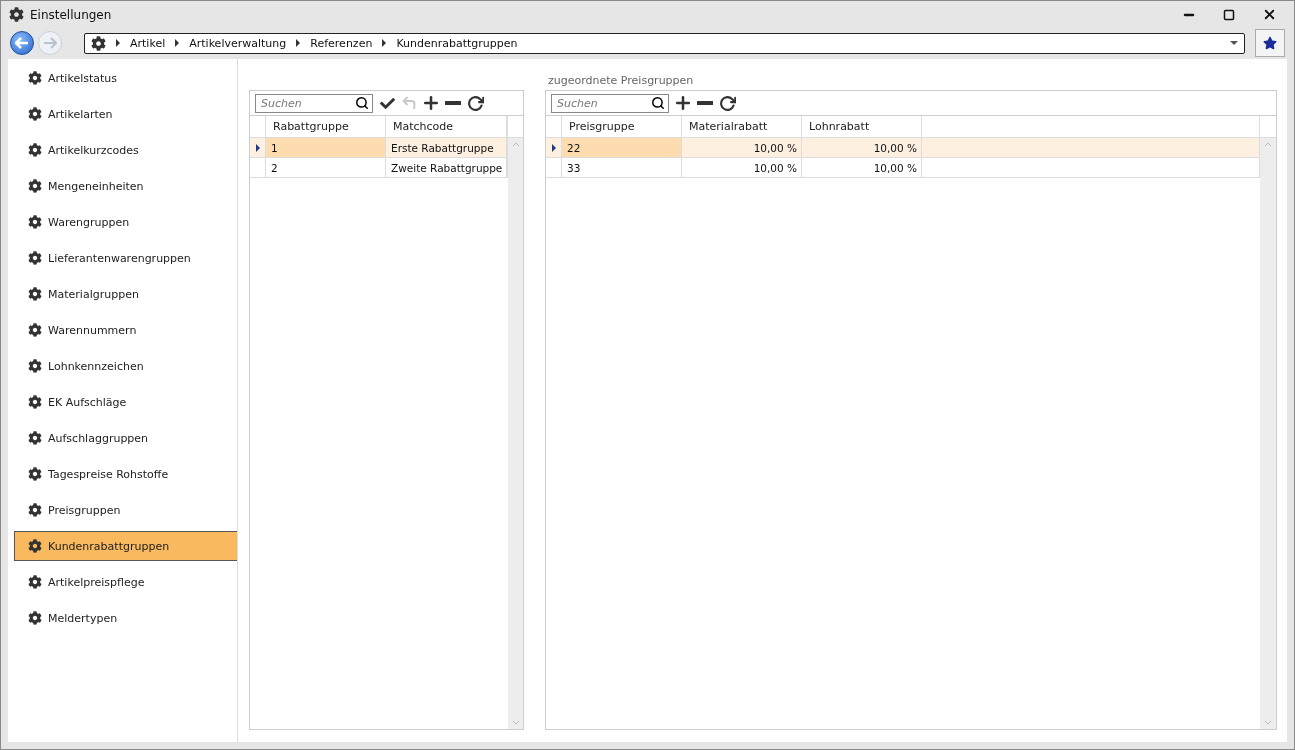 Image resolution: width=1295 pixels, height=750 pixels. What do you see at coordinates (125, 510) in the screenshot?
I see `sidebar-item: Preisgruppen` at bounding box center [125, 510].